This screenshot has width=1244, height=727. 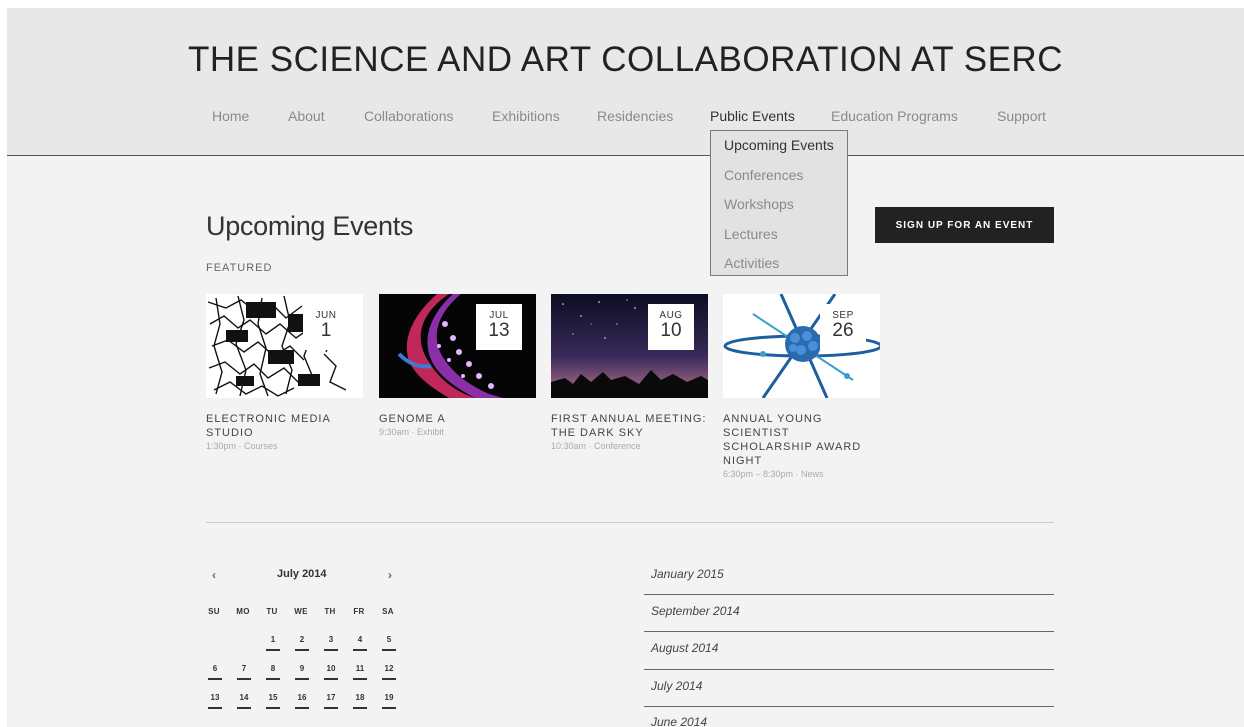 I want to click on calendar-weekday: WE, so click(x=301, y=611).